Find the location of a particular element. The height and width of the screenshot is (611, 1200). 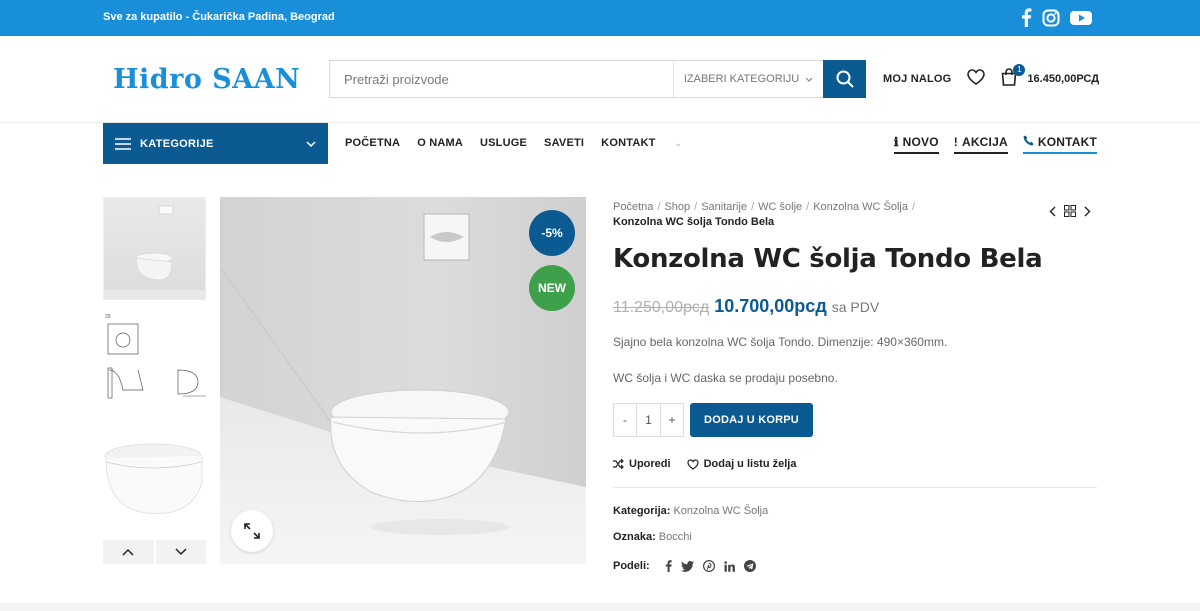

wishlist-heart-icon is located at coordinates (976, 79).